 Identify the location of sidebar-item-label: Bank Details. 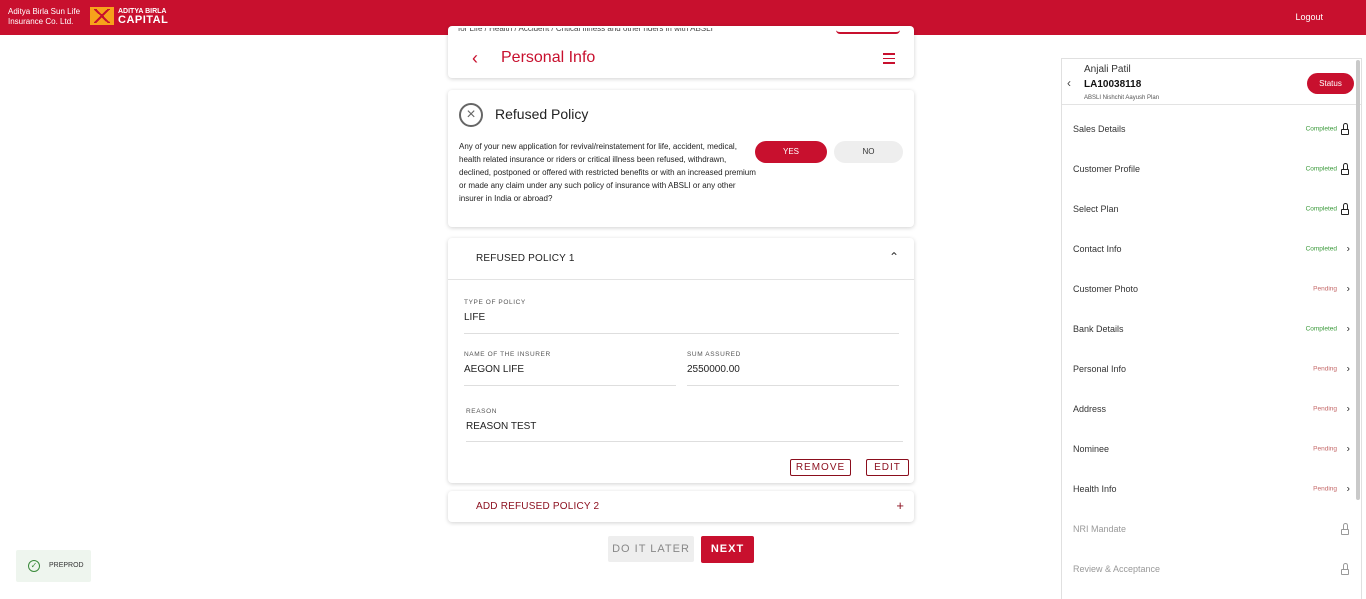
(1098, 329).